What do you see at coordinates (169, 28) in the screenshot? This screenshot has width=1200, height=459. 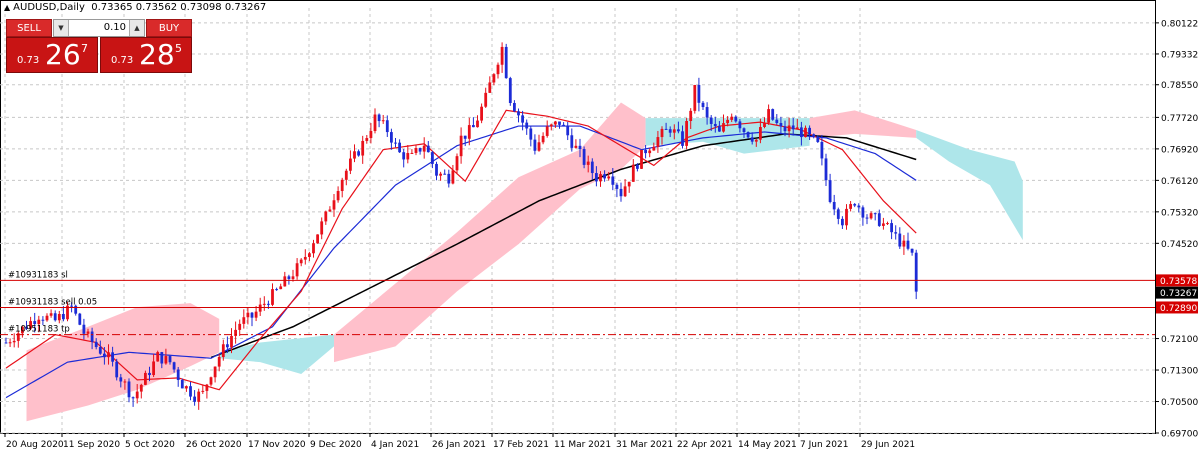 I see `buy-button: BUY` at bounding box center [169, 28].